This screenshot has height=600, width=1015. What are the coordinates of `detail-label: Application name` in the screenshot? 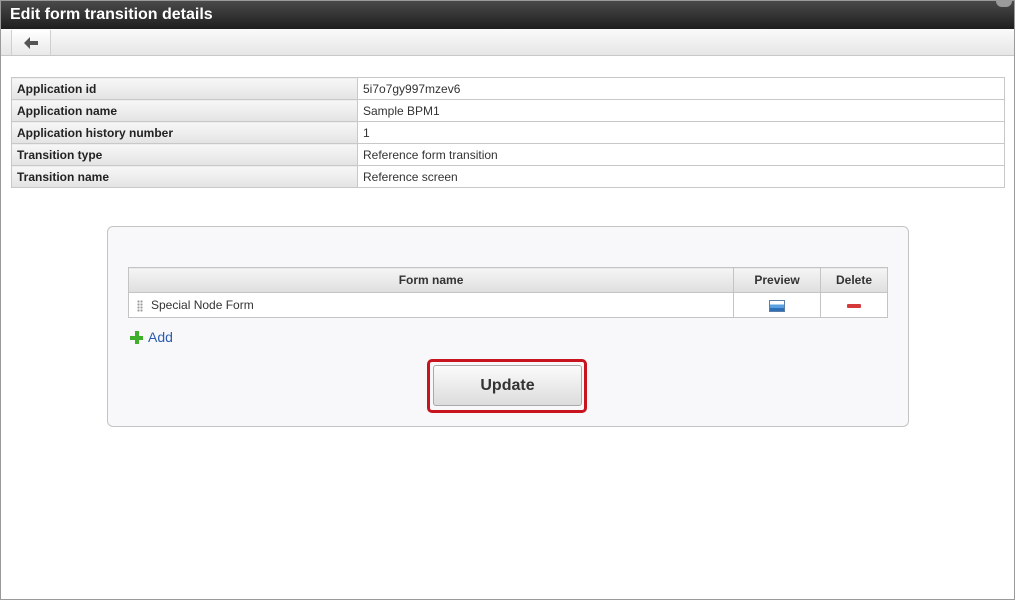 It's located at (184, 110).